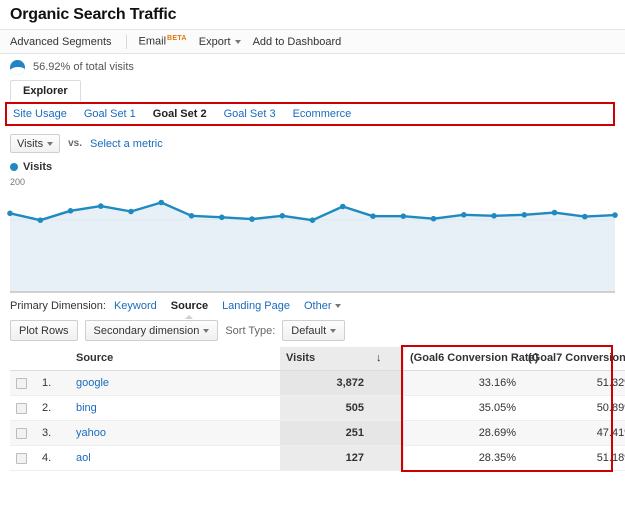  What do you see at coordinates (135, 306) in the screenshot?
I see `primary-dimension-keyword: Keyword` at bounding box center [135, 306].